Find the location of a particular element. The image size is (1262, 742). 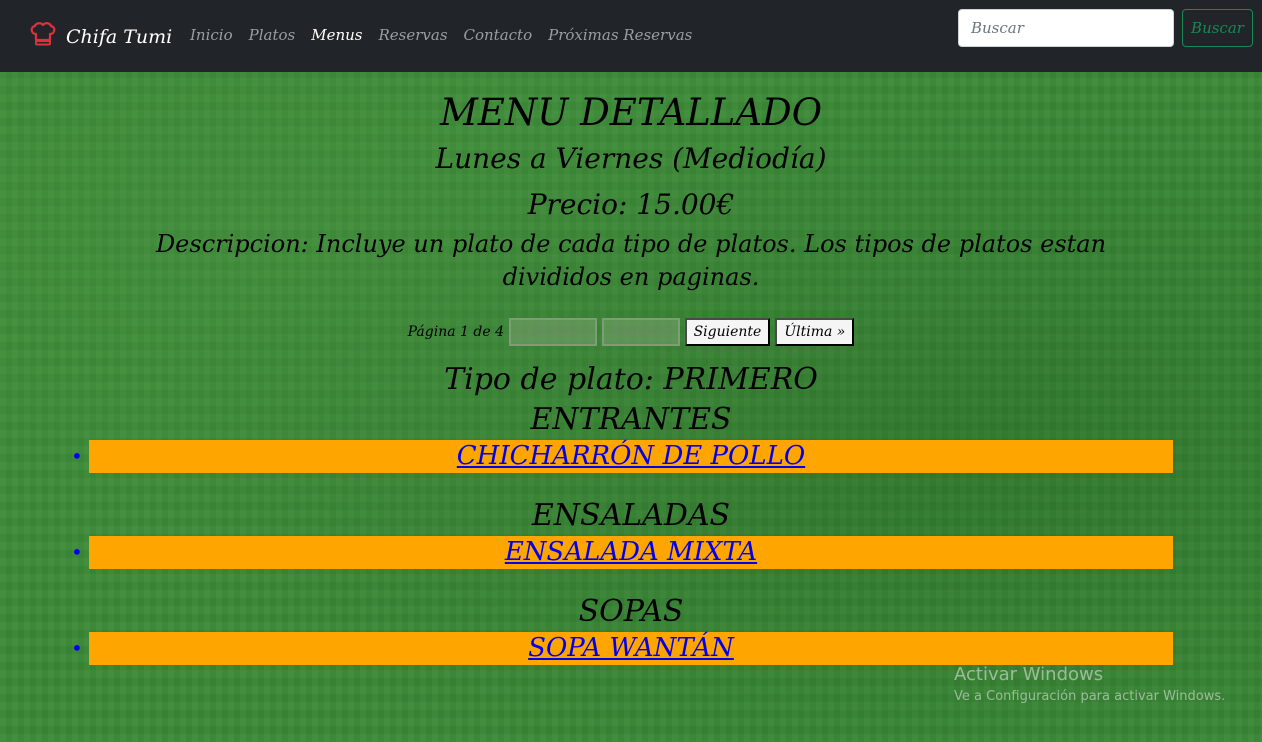

previous-page-button: Anterior is located at coordinates (641, 332).